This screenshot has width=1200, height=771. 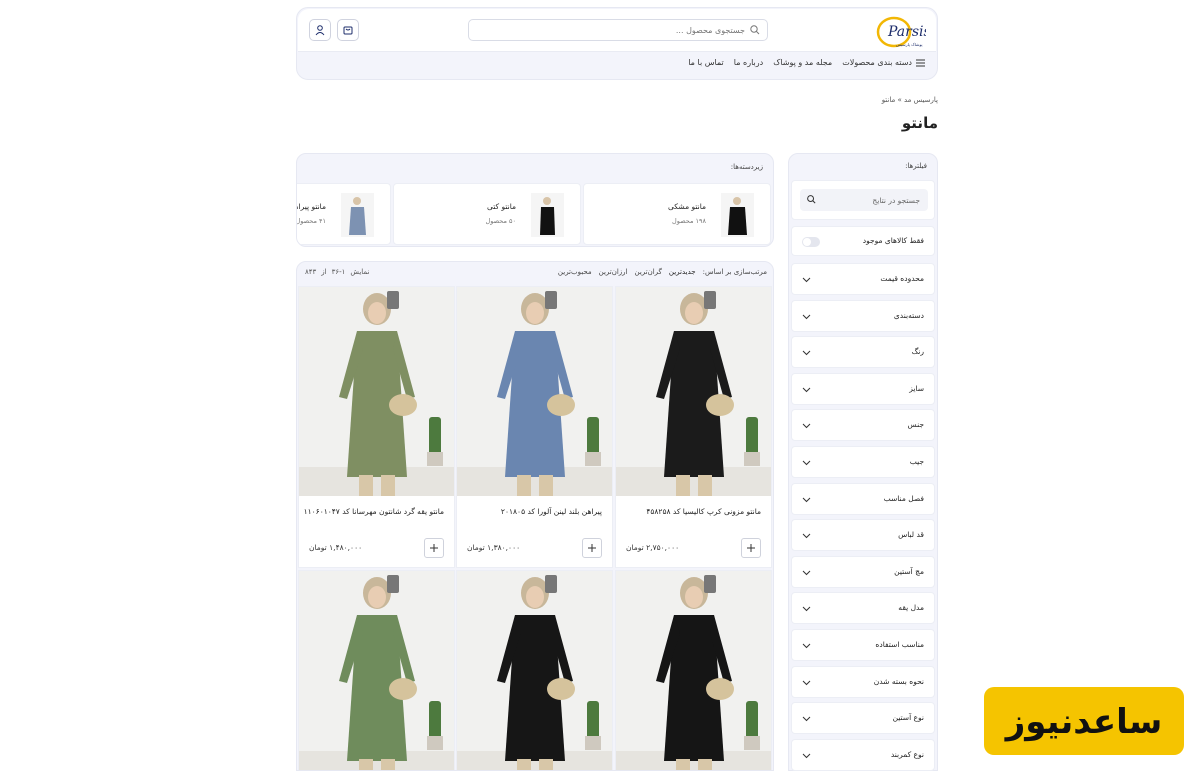 What do you see at coordinates (863, 462) in the screenshot?
I see `filter-item: جیب` at bounding box center [863, 462].